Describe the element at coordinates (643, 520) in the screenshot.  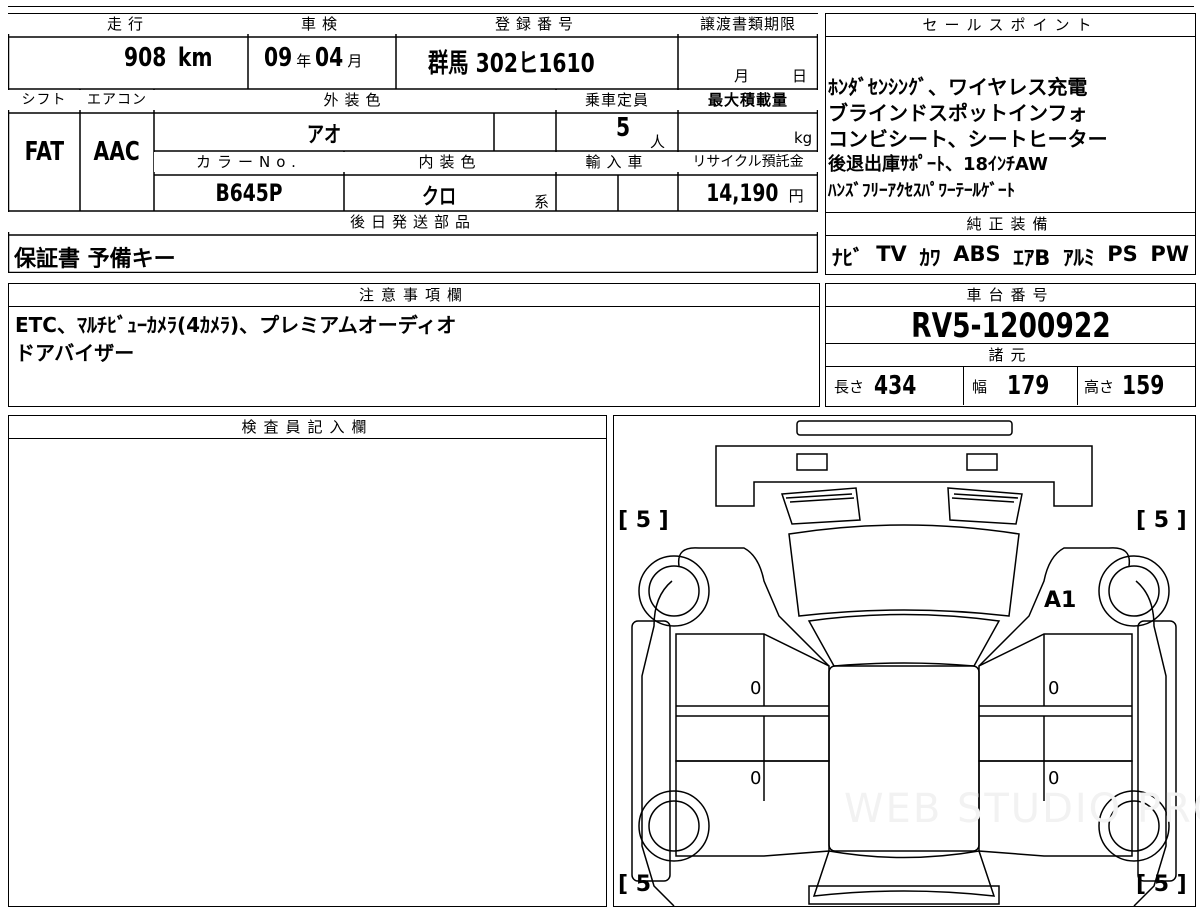
I see `tire-fl-label: [ 5 ]` at that location.